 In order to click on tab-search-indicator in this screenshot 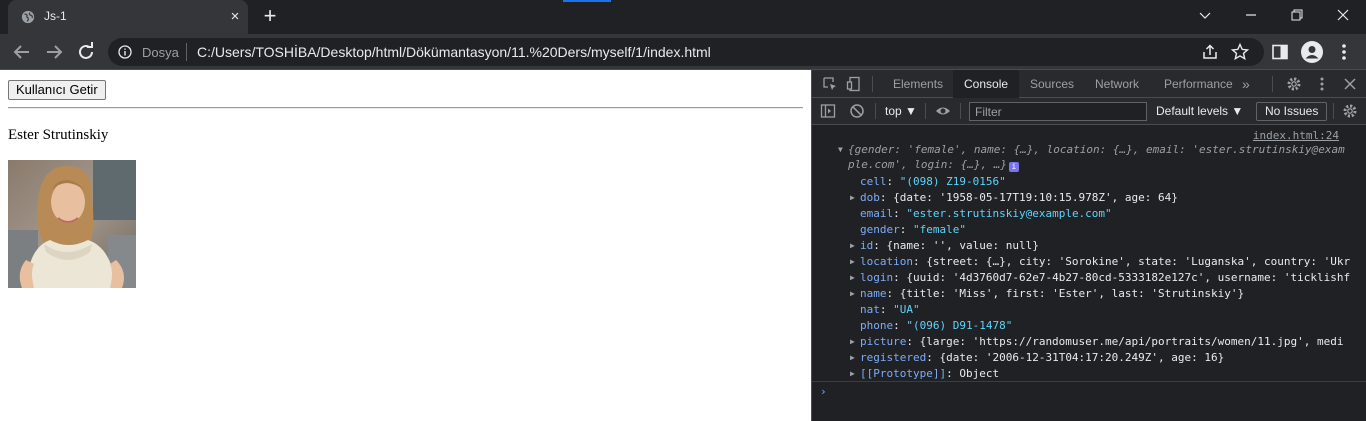, I will do `click(587, 1)`.